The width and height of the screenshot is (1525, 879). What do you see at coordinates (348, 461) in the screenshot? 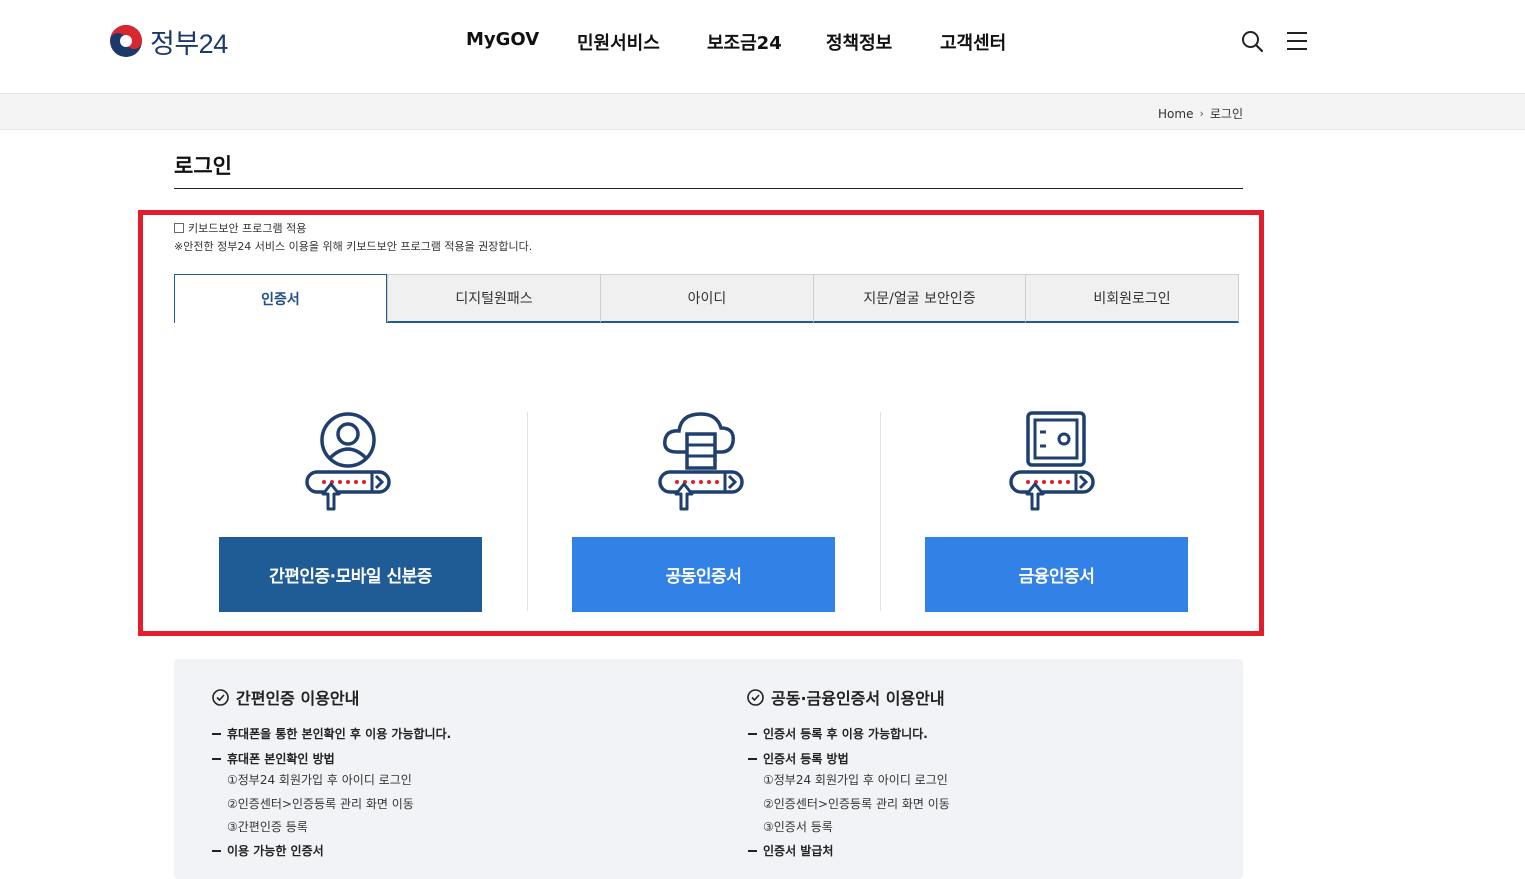
I see `person-login-icon` at bounding box center [348, 461].